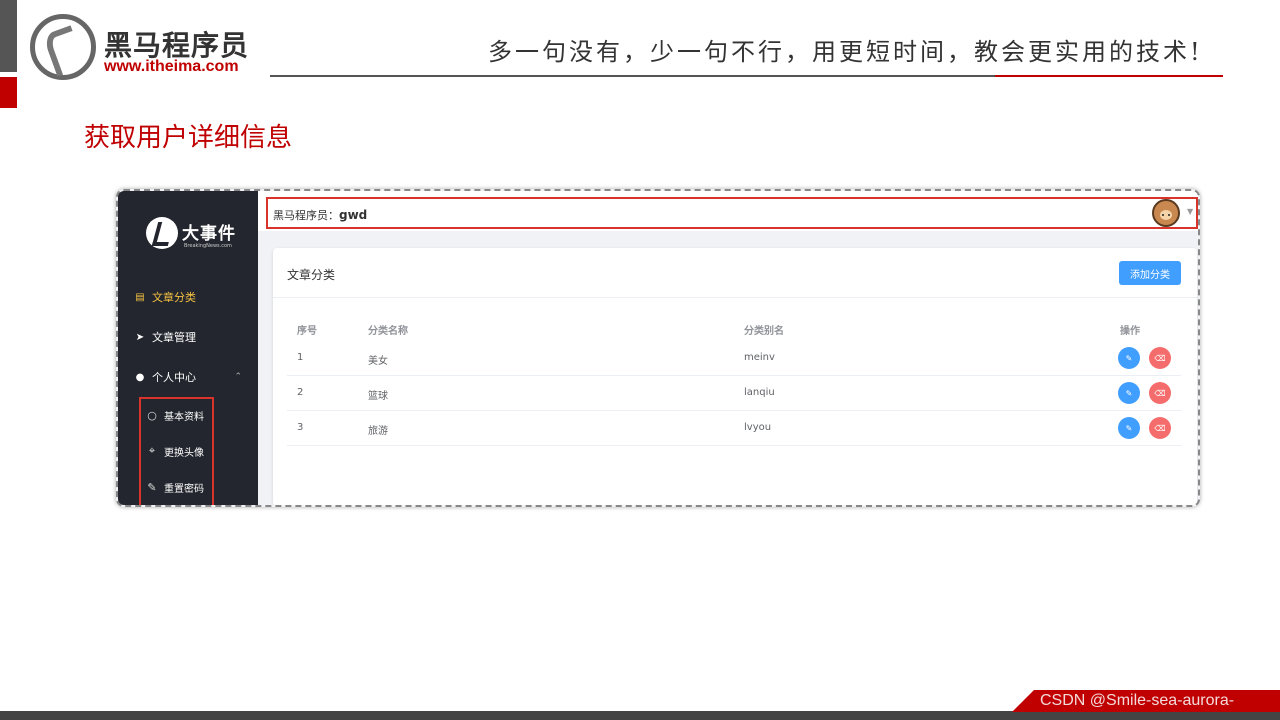 The height and width of the screenshot is (720, 1280). What do you see at coordinates (1137, 700) in the screenshot?
I see `csdn-watermark: CSDN @Smile-sea-aurora-` at bounding box center [1137, 700].